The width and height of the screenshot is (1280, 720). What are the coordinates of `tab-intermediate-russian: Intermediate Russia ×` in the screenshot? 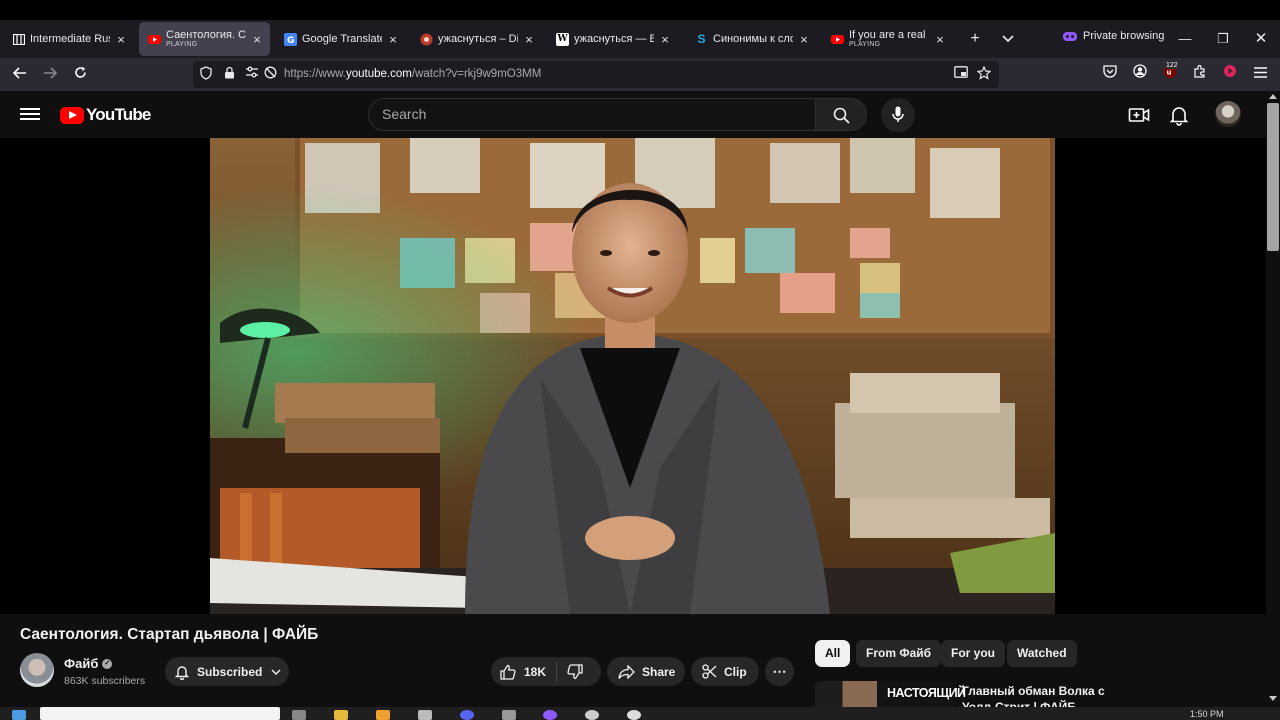 It's located at (68, 39).